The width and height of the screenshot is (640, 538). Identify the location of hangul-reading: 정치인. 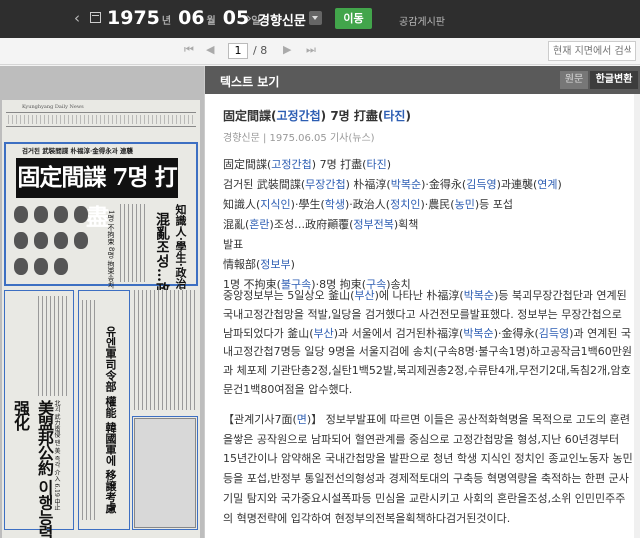
(405, 204).